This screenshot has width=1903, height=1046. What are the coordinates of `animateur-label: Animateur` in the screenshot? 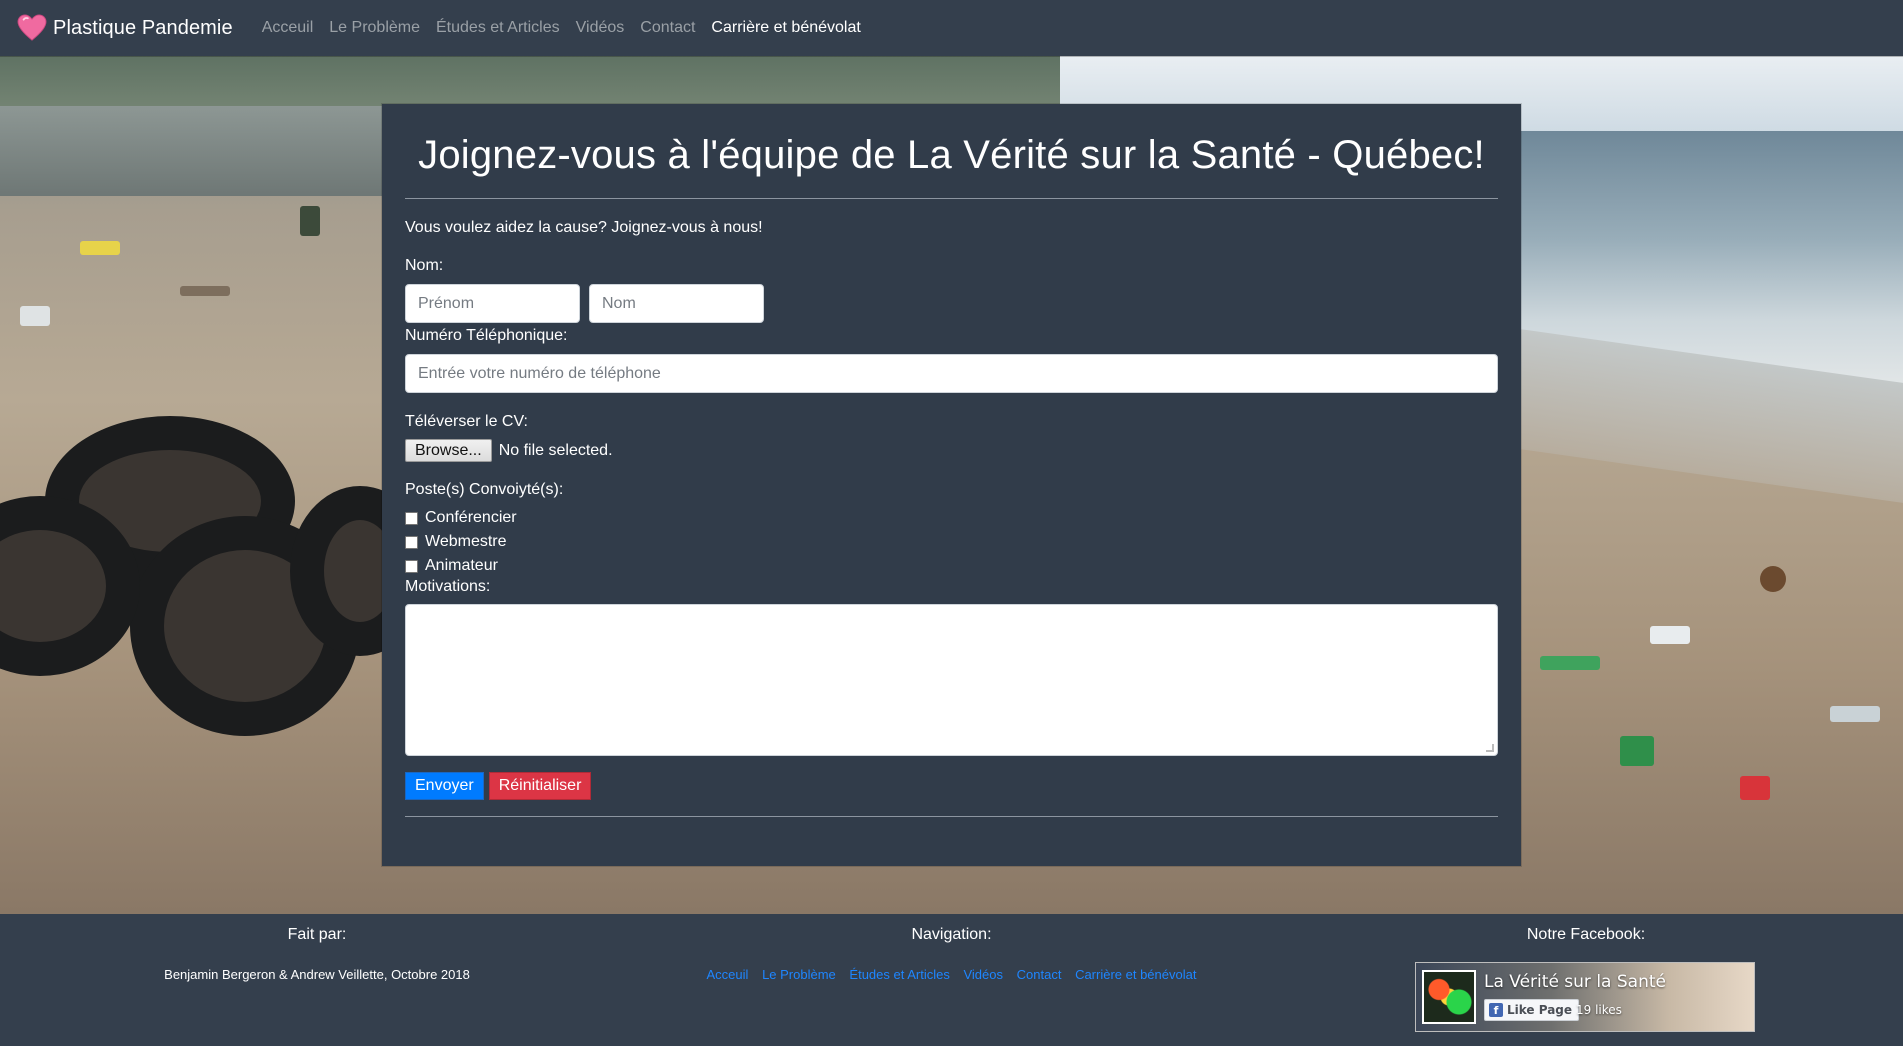 It's located at (461, 565).